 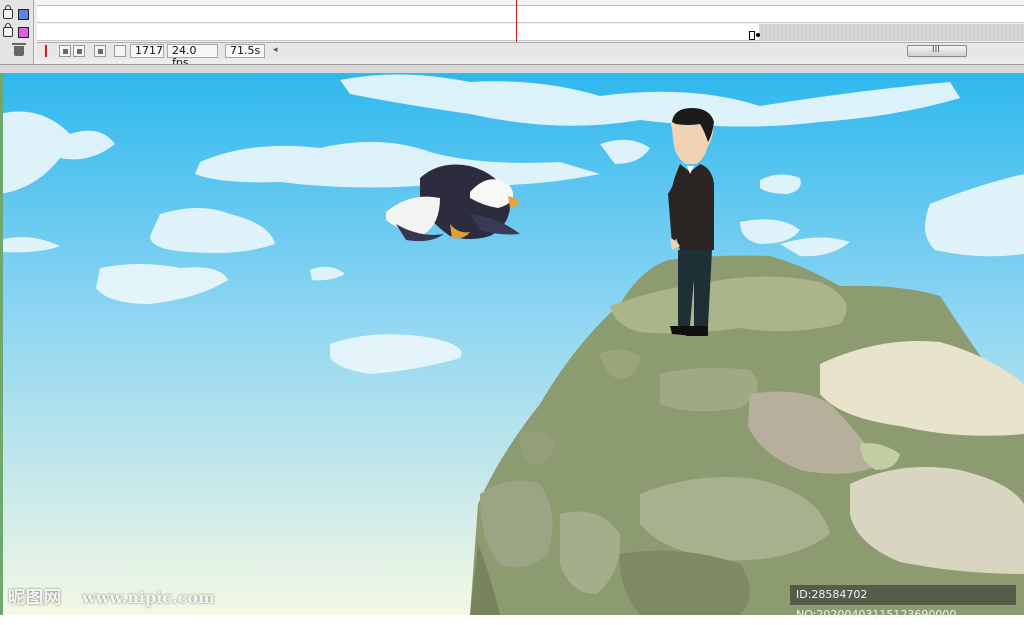 What do you see at coordinates (530, 55) in the screenshot?
I see `timeline-status-bar: 1717 24.0 fps 71.5s ◂ III` at bounding box center [530, 55].